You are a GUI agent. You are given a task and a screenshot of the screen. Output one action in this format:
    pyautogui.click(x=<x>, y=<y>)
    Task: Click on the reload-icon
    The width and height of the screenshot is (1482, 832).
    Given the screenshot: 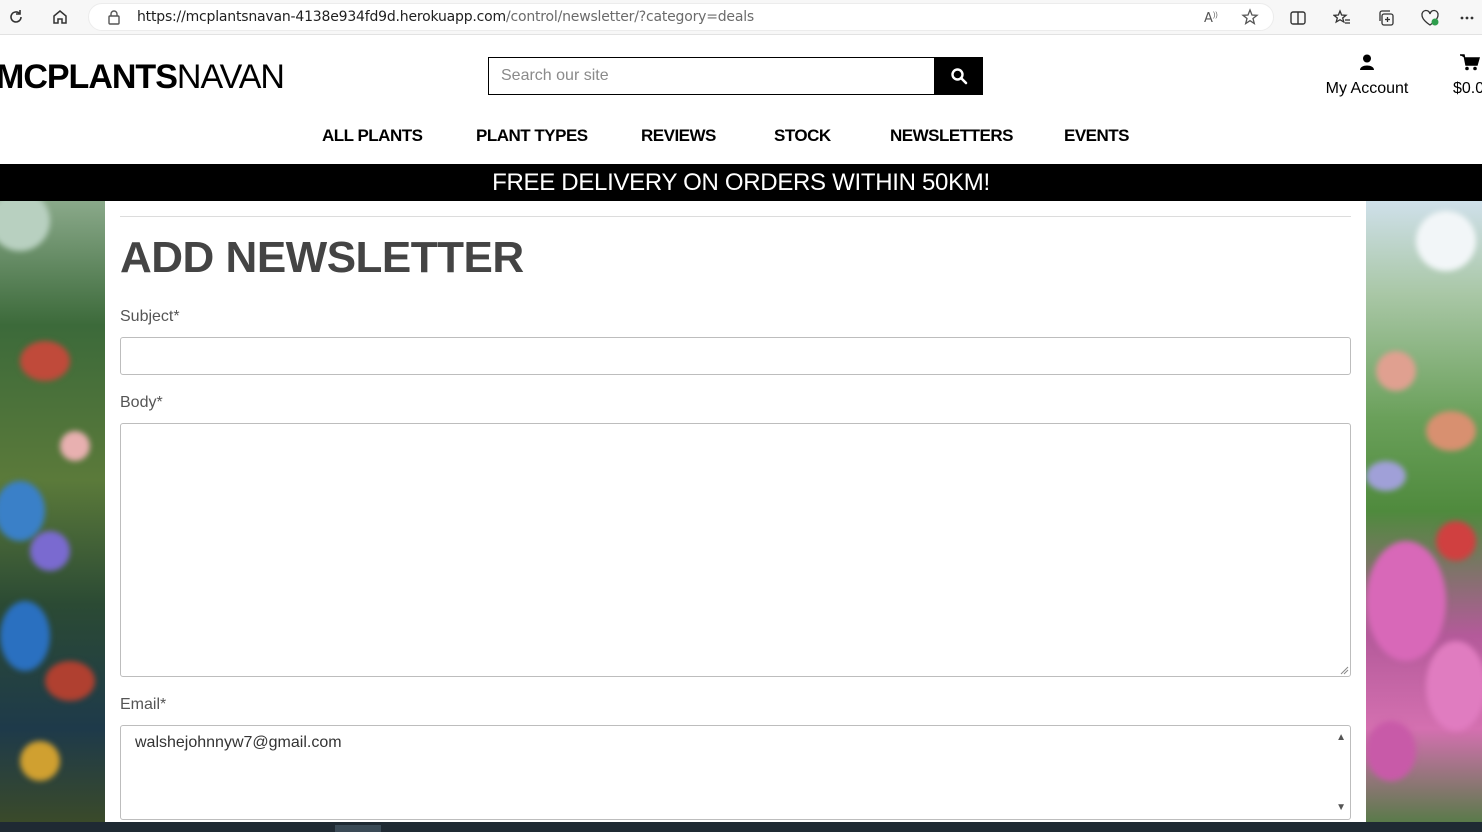 What is the action you would take?
    pyautogui.click(x=16, y=17)
    